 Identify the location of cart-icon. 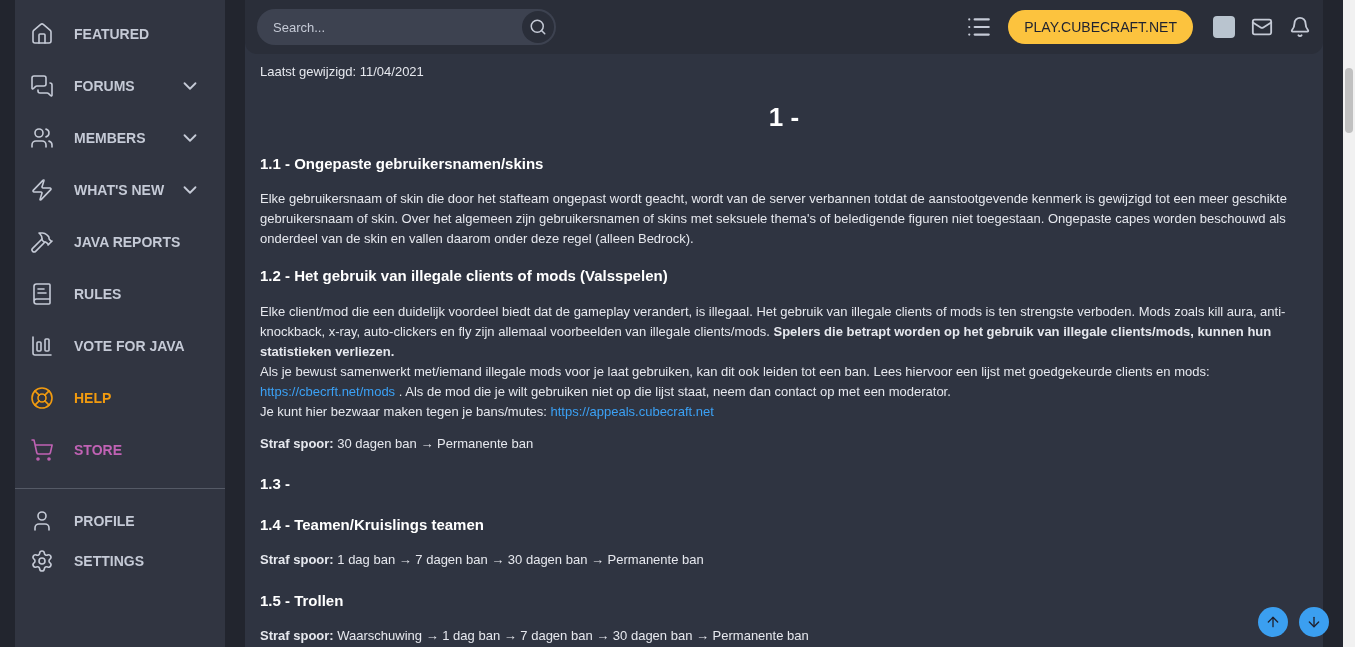
(42, 450).